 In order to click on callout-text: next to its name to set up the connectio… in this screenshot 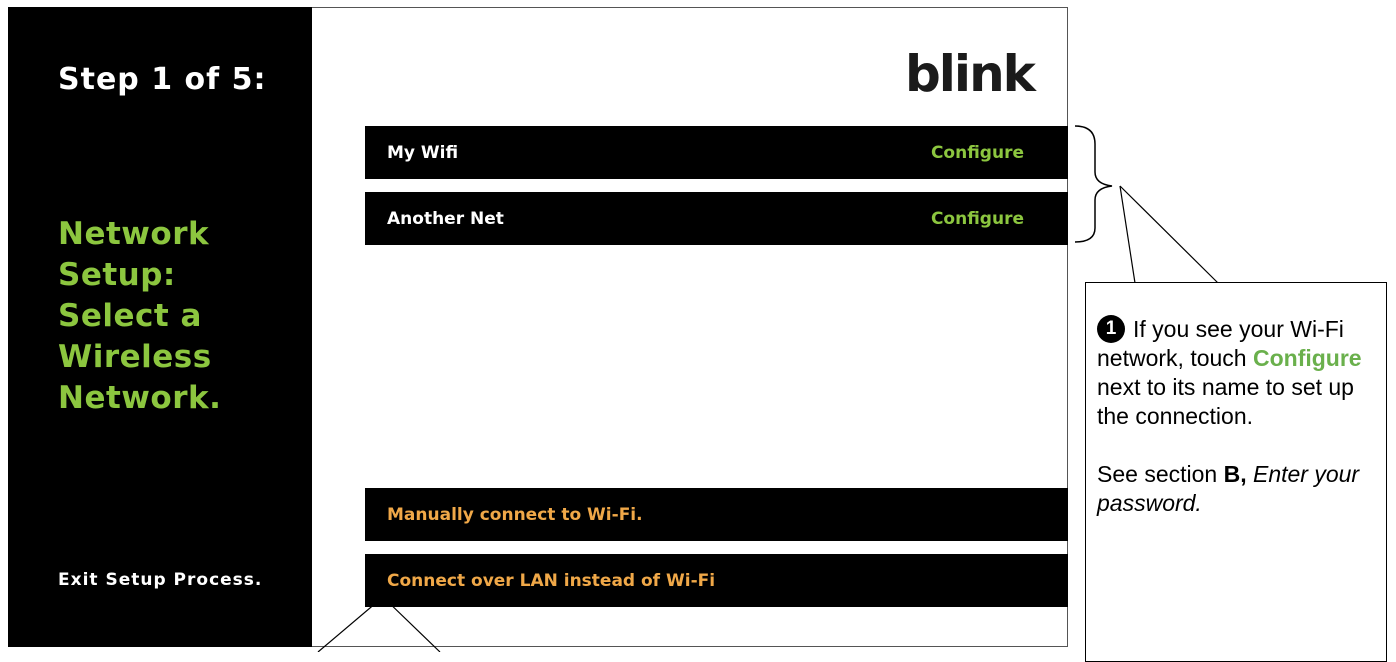, I will do `click(1225, 401)`.